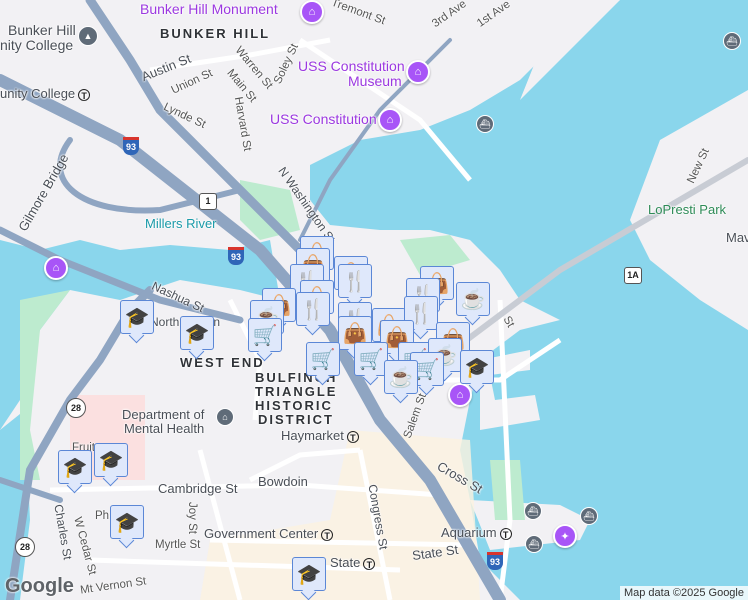 This screenshot has height=600, width=748. What do you see at coordinates (42, 30) in the screenshot?
I see `poi-bhcc-line1: Bunker Hill` at bounding box center [42, 30].